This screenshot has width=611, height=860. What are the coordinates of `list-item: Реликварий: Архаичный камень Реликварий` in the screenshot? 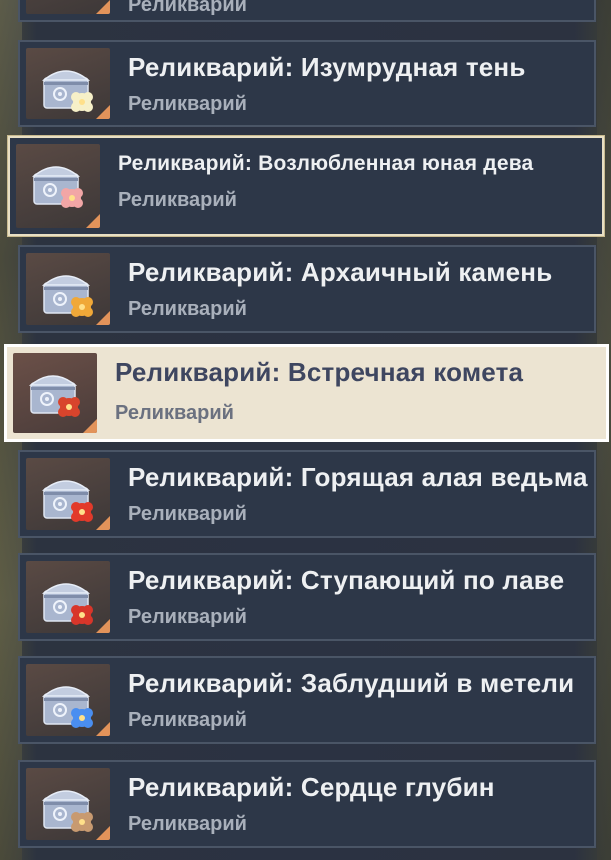 It's located at (307, 289).